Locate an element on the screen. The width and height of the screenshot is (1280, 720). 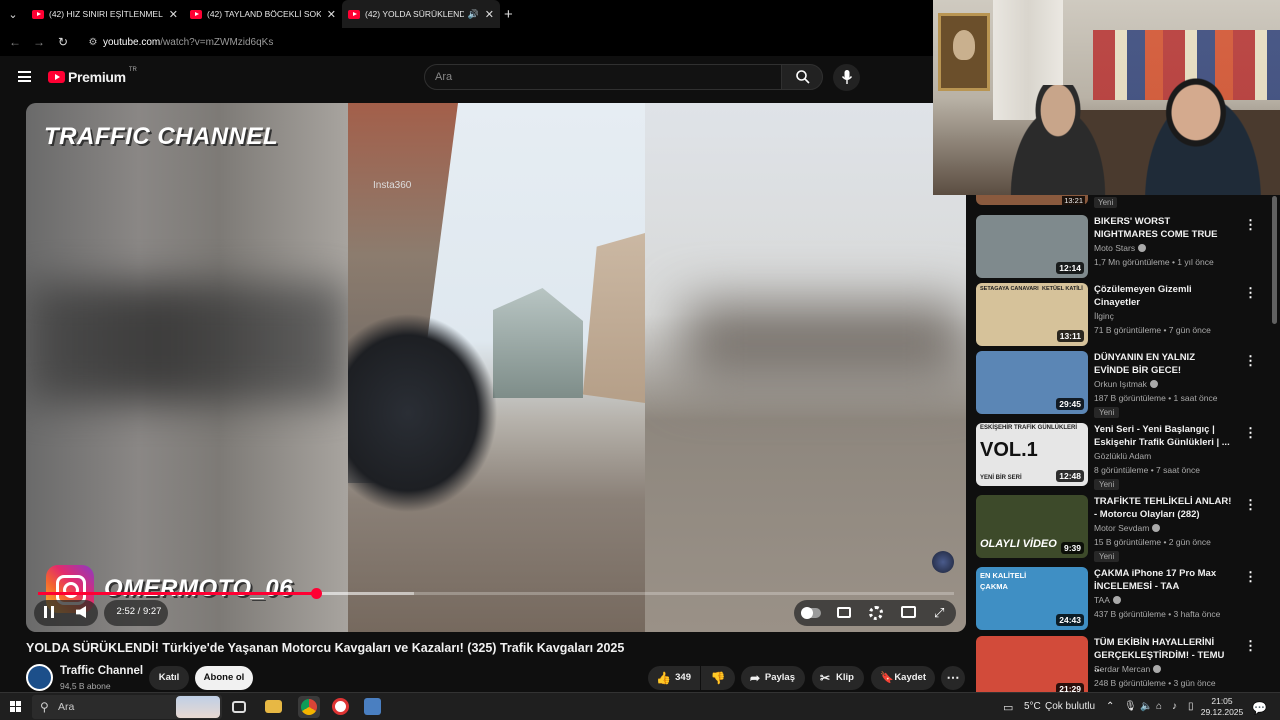
video-thumbnail: EN KALİTELİ ÇAKMA 24:43 is located at coordinates (1032, 598).